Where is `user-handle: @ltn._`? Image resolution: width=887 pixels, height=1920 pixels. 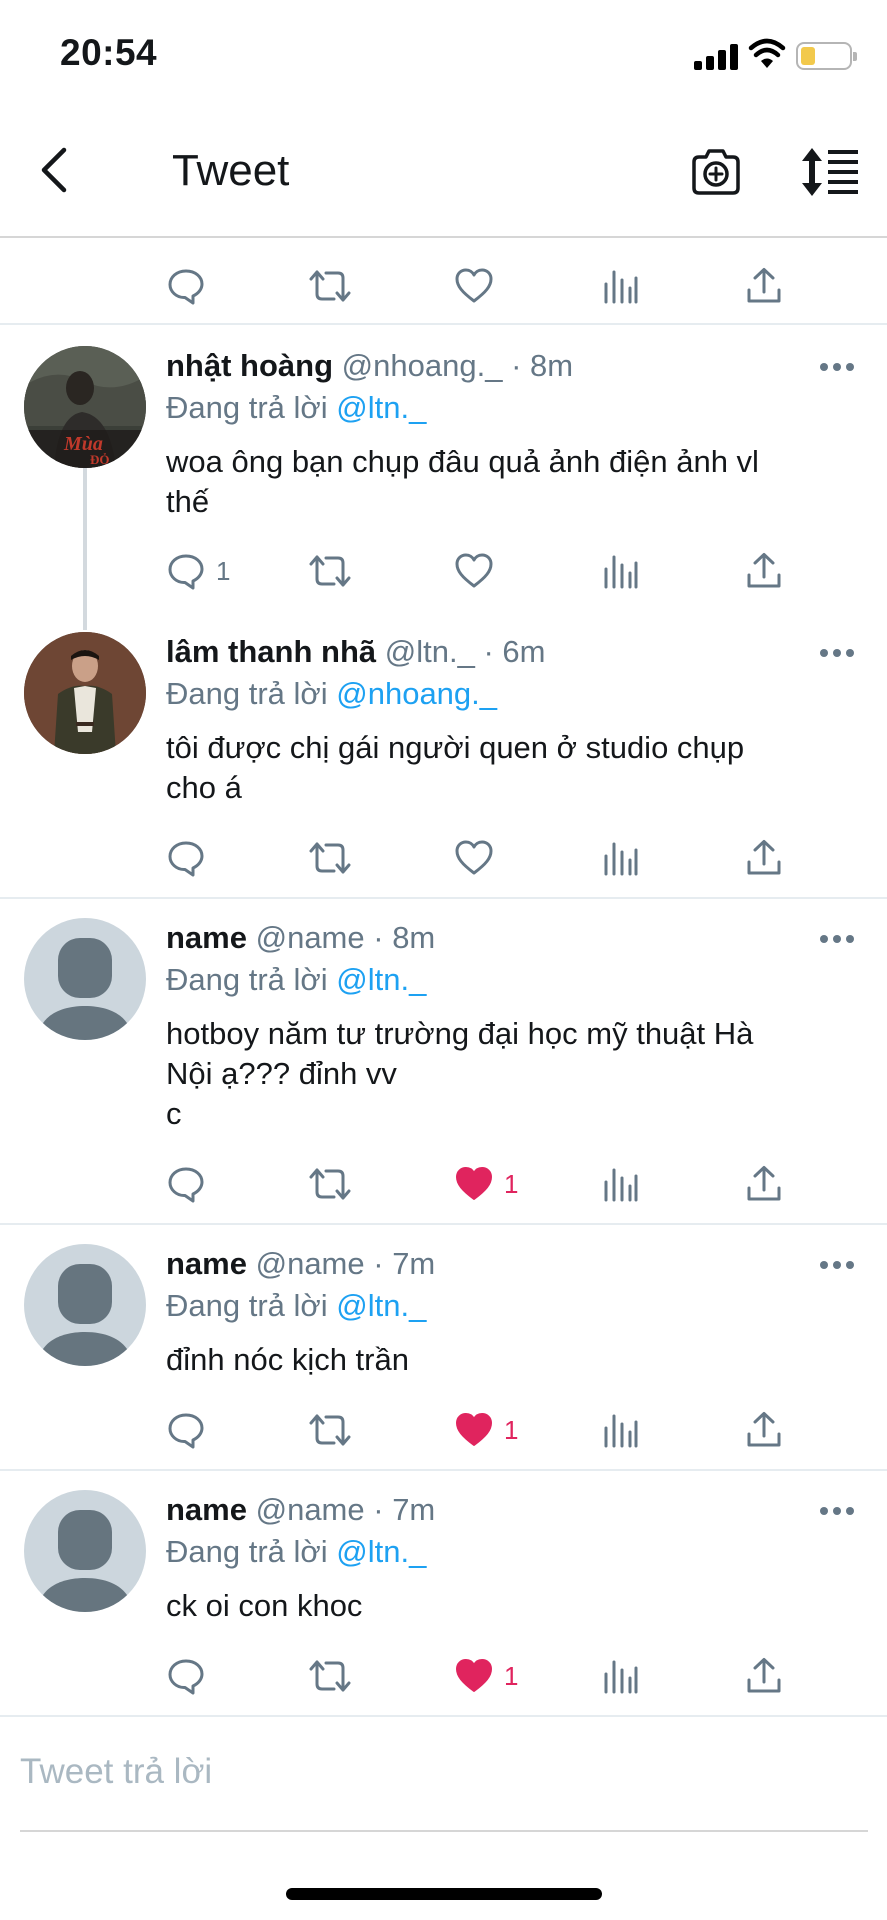
user-handle: @ltn._ is located at coordinates (430, 651).